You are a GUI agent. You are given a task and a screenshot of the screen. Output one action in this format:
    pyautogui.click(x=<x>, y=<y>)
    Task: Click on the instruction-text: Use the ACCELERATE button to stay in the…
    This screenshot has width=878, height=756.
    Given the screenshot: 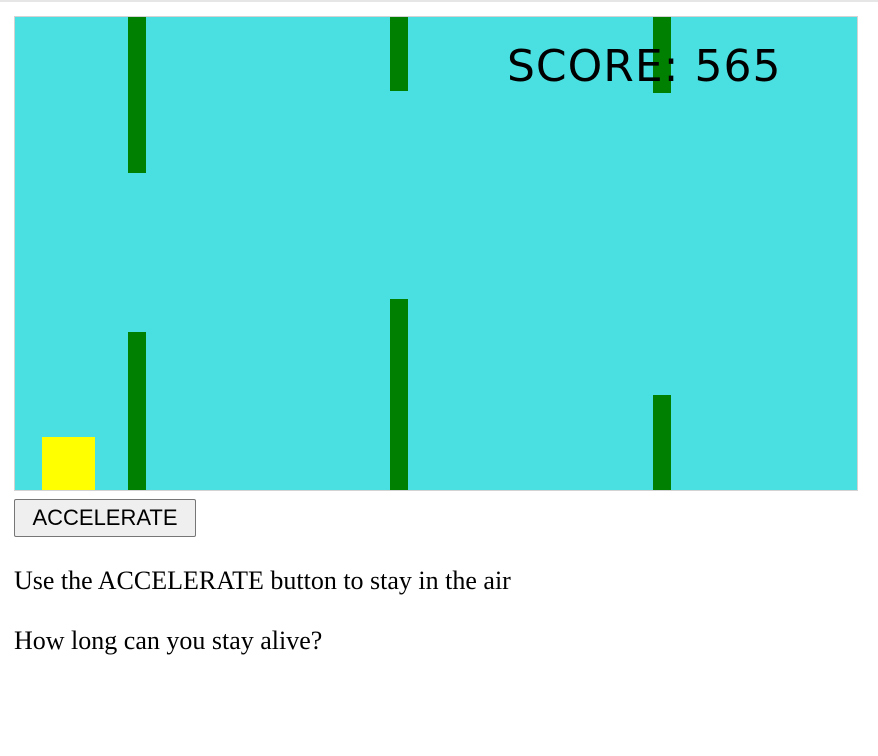 What is the action you would take?
    pyautogui.click(x=262, y=580)
    